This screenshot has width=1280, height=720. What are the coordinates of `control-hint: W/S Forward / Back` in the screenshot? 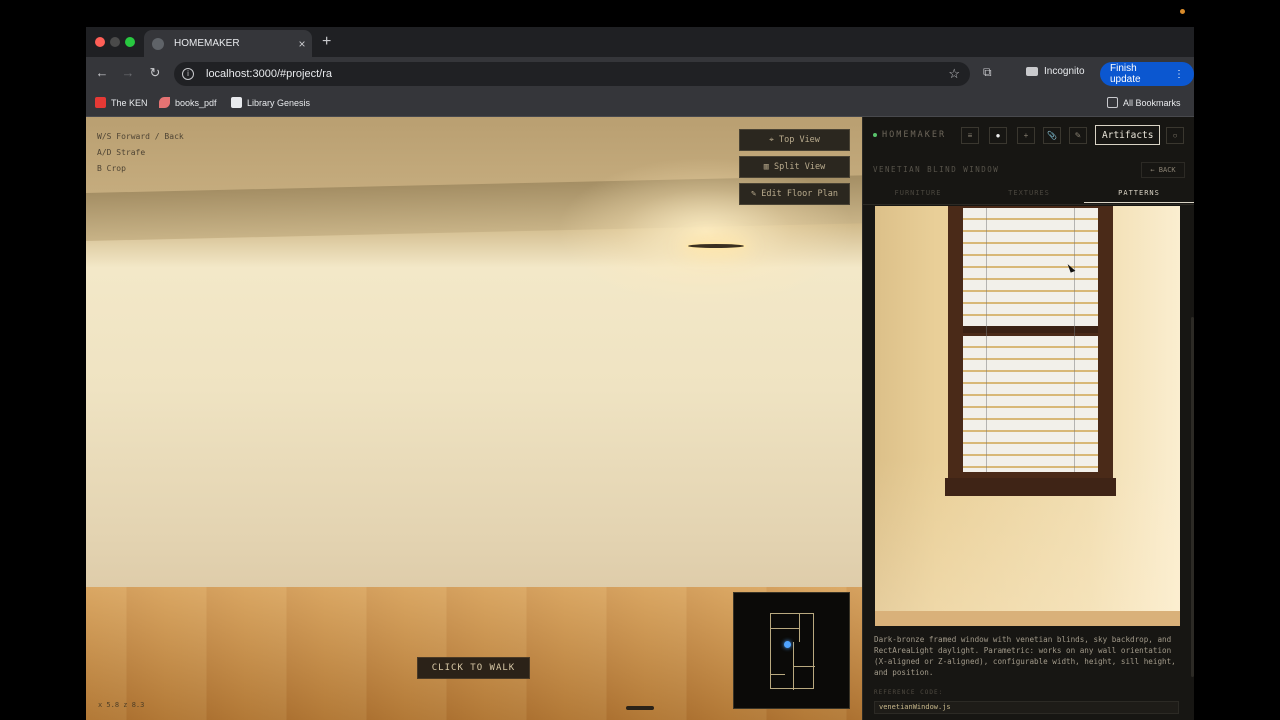 It's located at (140, 136).